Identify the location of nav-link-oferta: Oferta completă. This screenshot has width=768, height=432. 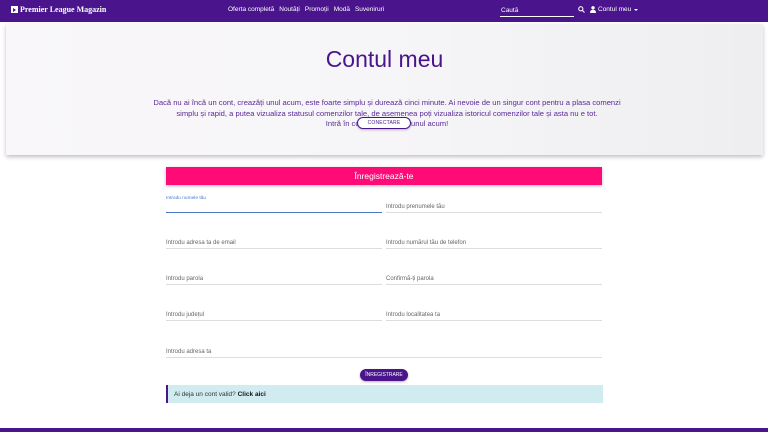
(251, 9).